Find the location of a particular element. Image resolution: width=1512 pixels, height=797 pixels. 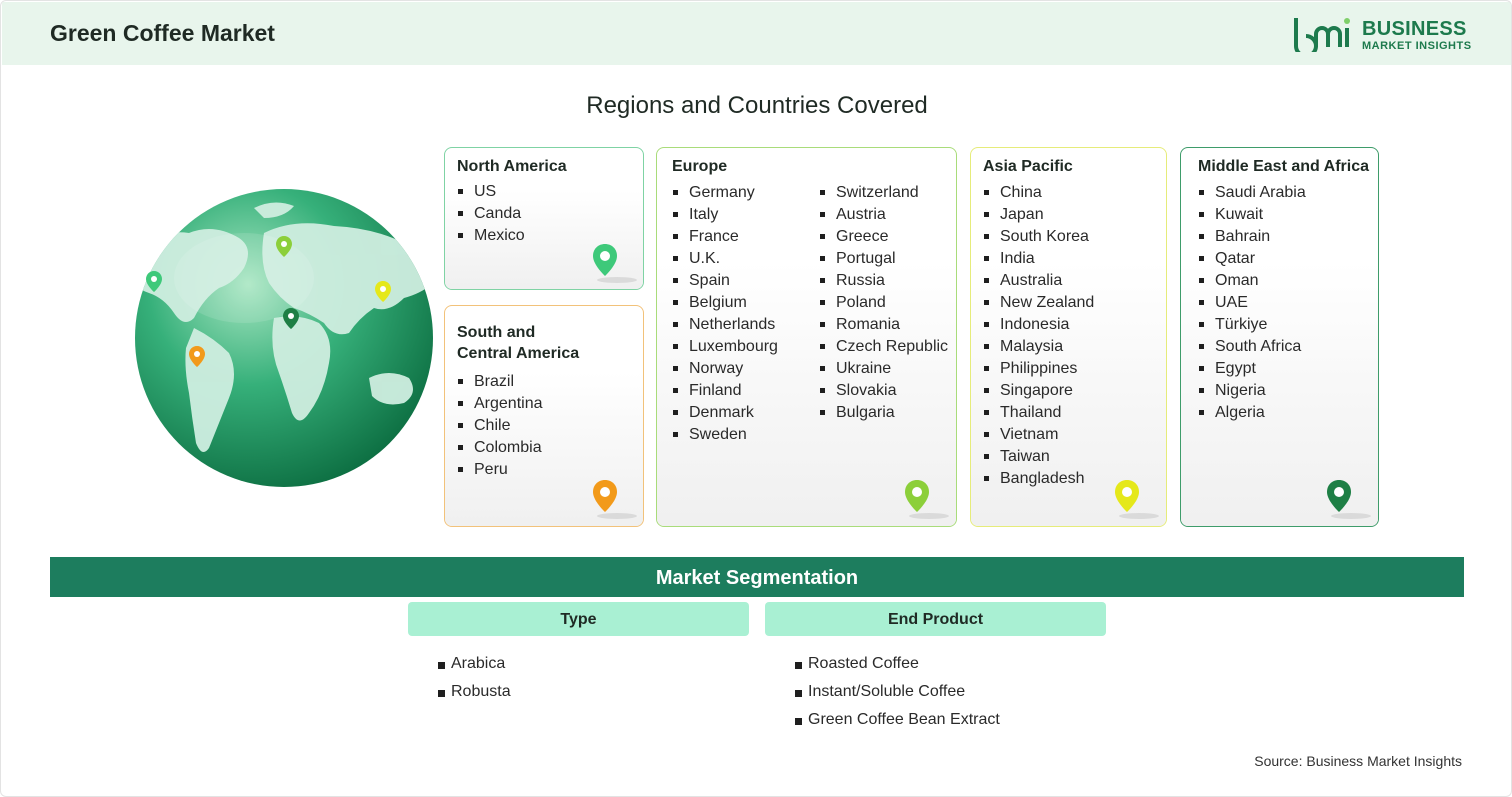

list-item: China is located at coordinates (1038, 193).